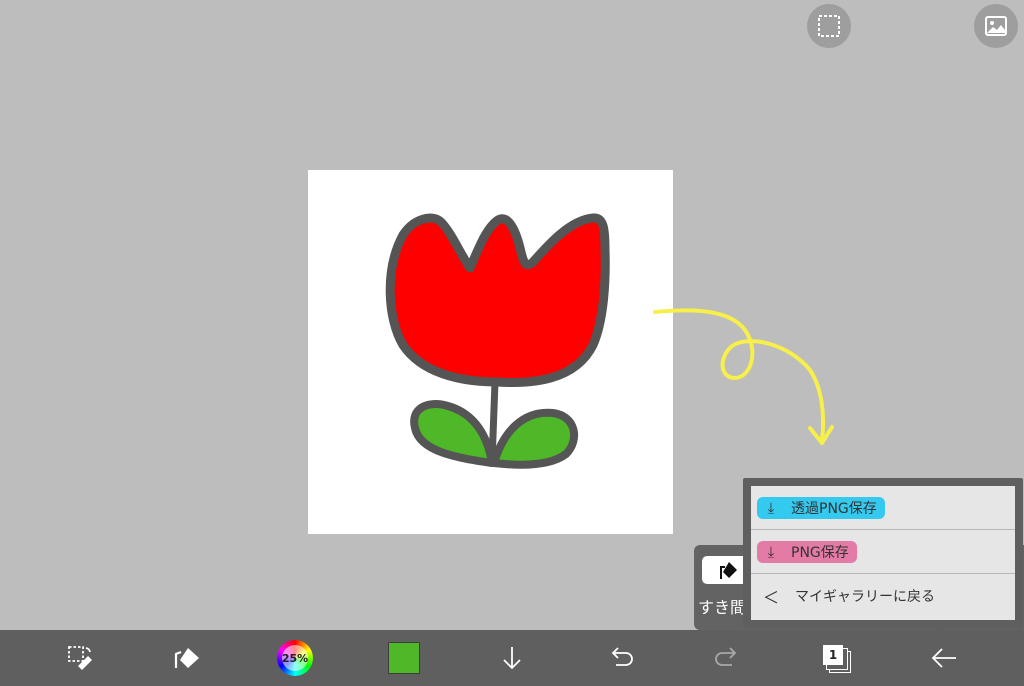 The height and width of the screenshot is (686, 1024). I want to click on layers-button: 1, so click(836, 658).